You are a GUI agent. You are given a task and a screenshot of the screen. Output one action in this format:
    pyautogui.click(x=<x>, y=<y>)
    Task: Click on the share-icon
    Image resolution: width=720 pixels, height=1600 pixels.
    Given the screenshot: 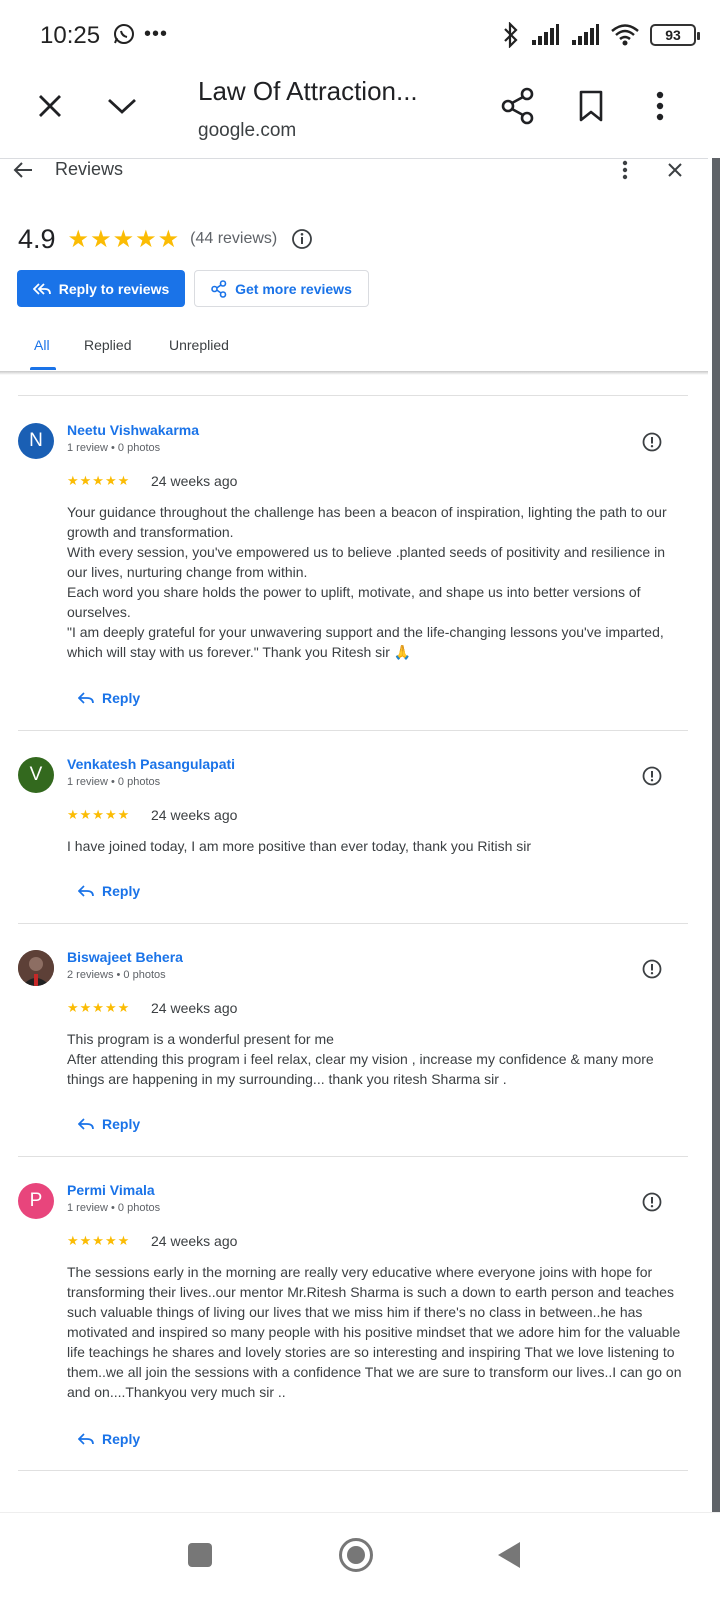 What is the action you would take?
    pyautogui.click(x=518, y=106)
    